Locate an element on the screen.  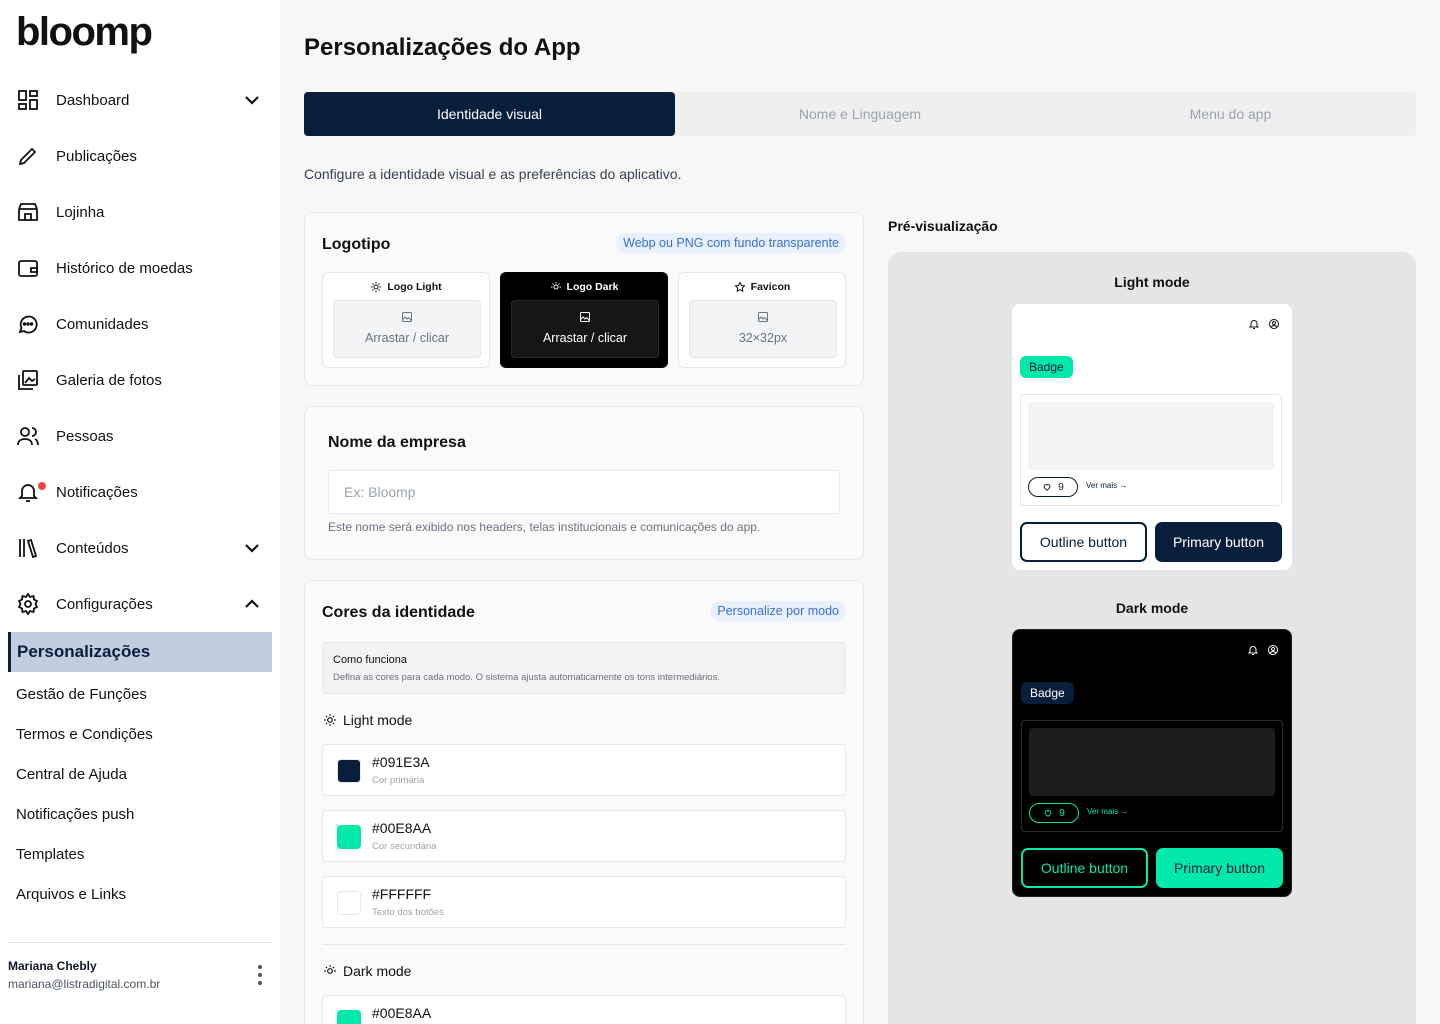
moon-sun-icon is located at coordinates (555, 286).